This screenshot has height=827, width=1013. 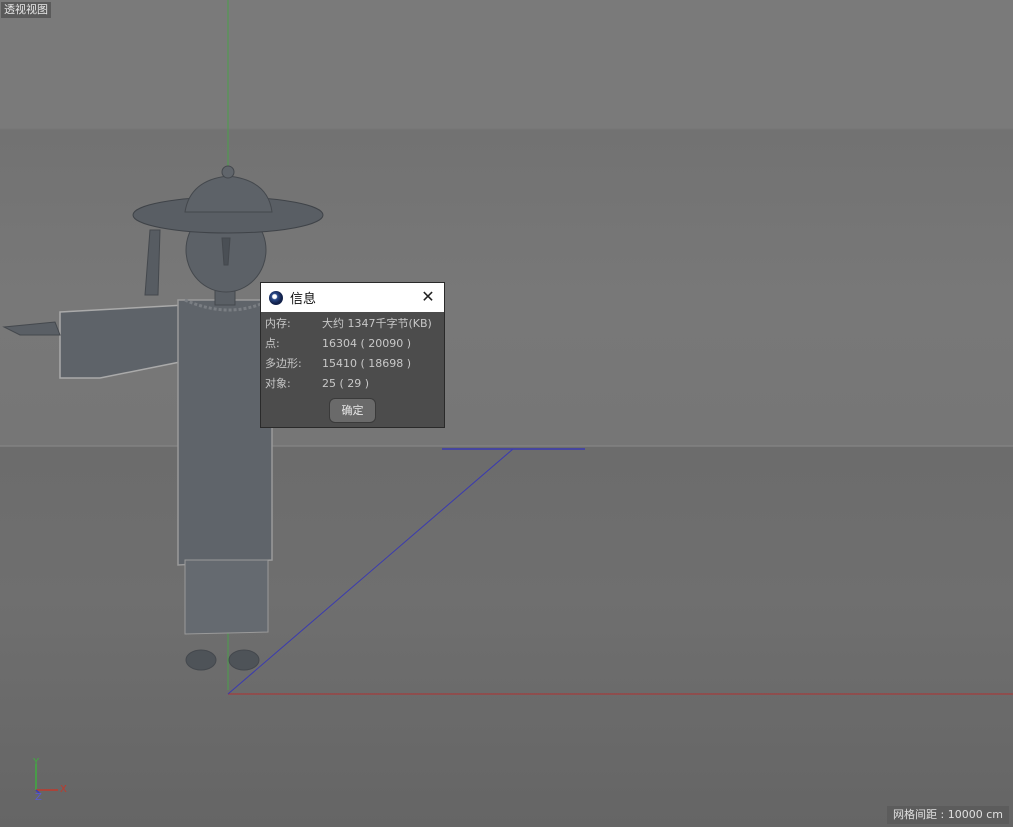 I want to click on close-icon: ✕, so click(x=428, y=297).